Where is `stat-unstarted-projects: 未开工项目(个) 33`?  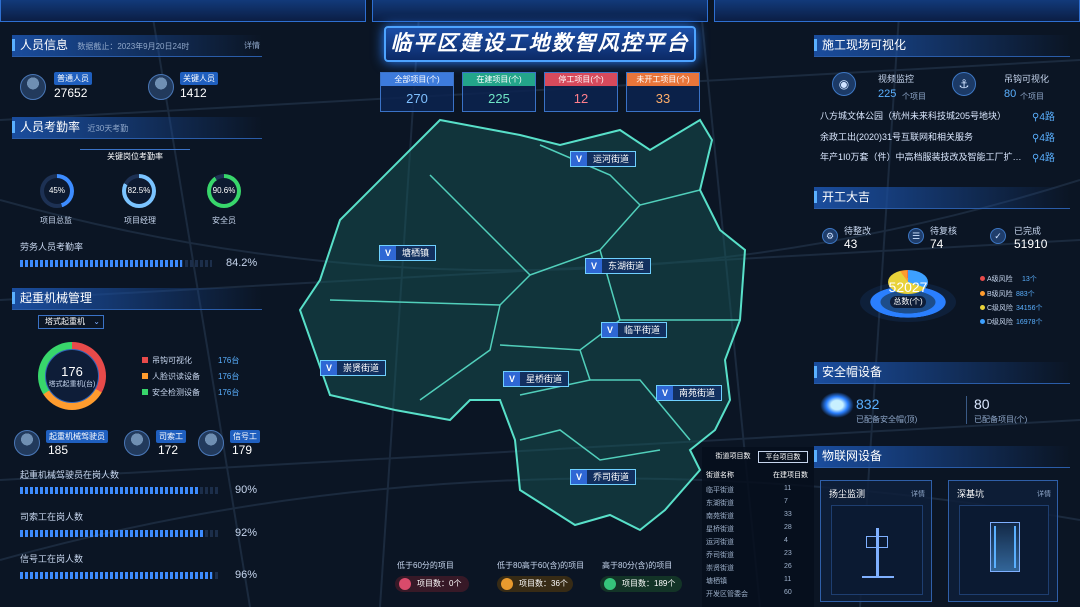
stat-unstarted-projects: 未开工项目(个) 33 is located at coordinates (663, 92).